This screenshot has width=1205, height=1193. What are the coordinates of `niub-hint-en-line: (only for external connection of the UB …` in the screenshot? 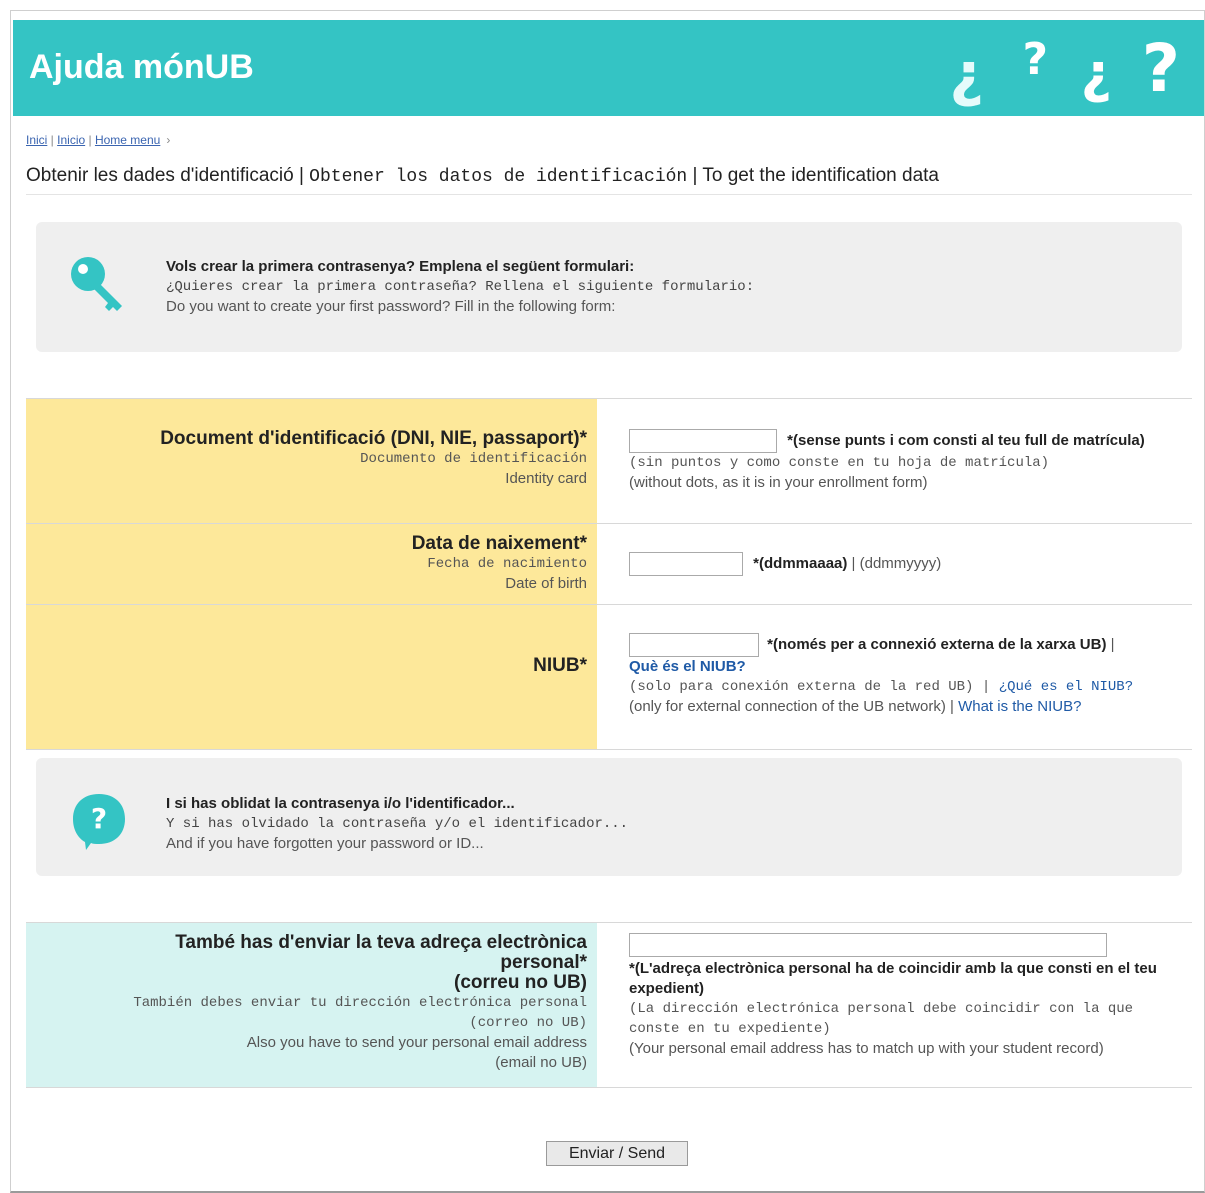 It's located at (909, 707).